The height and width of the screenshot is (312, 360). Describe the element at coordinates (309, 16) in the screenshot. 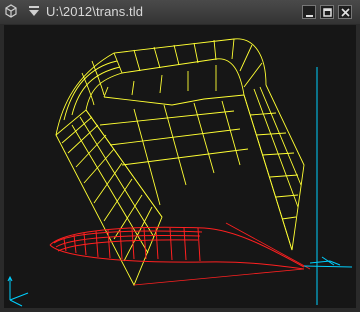

I see `minimize-icon` at that location.